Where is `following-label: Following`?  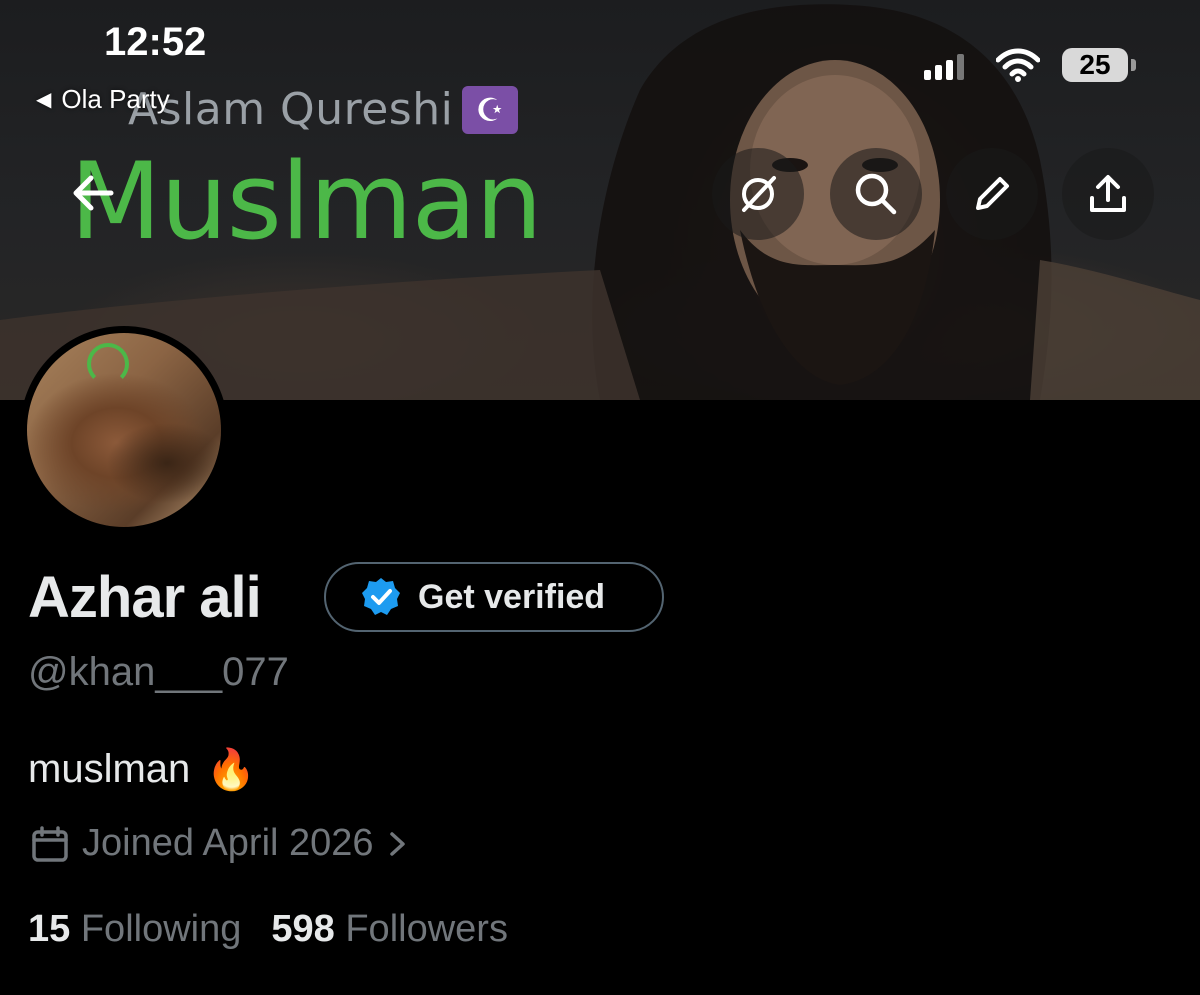
following-label: Following is located at coordinates (161, 929).